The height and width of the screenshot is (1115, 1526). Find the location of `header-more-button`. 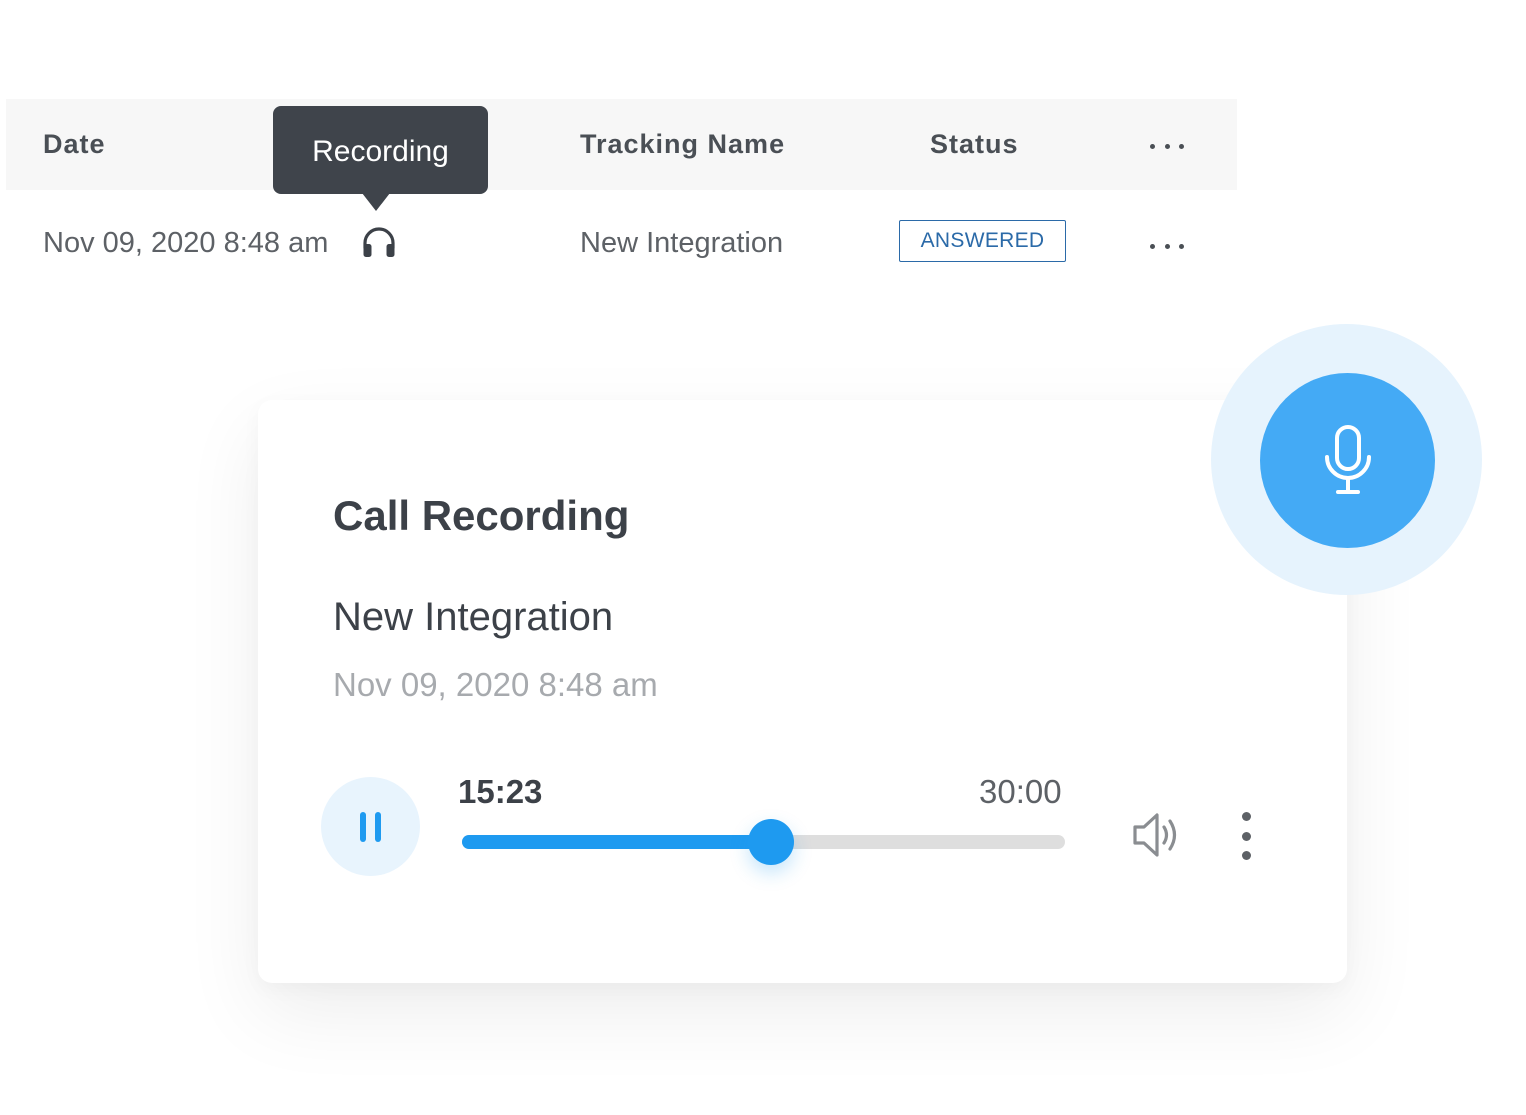

header-more-button is located at coordinates (1167, 146).